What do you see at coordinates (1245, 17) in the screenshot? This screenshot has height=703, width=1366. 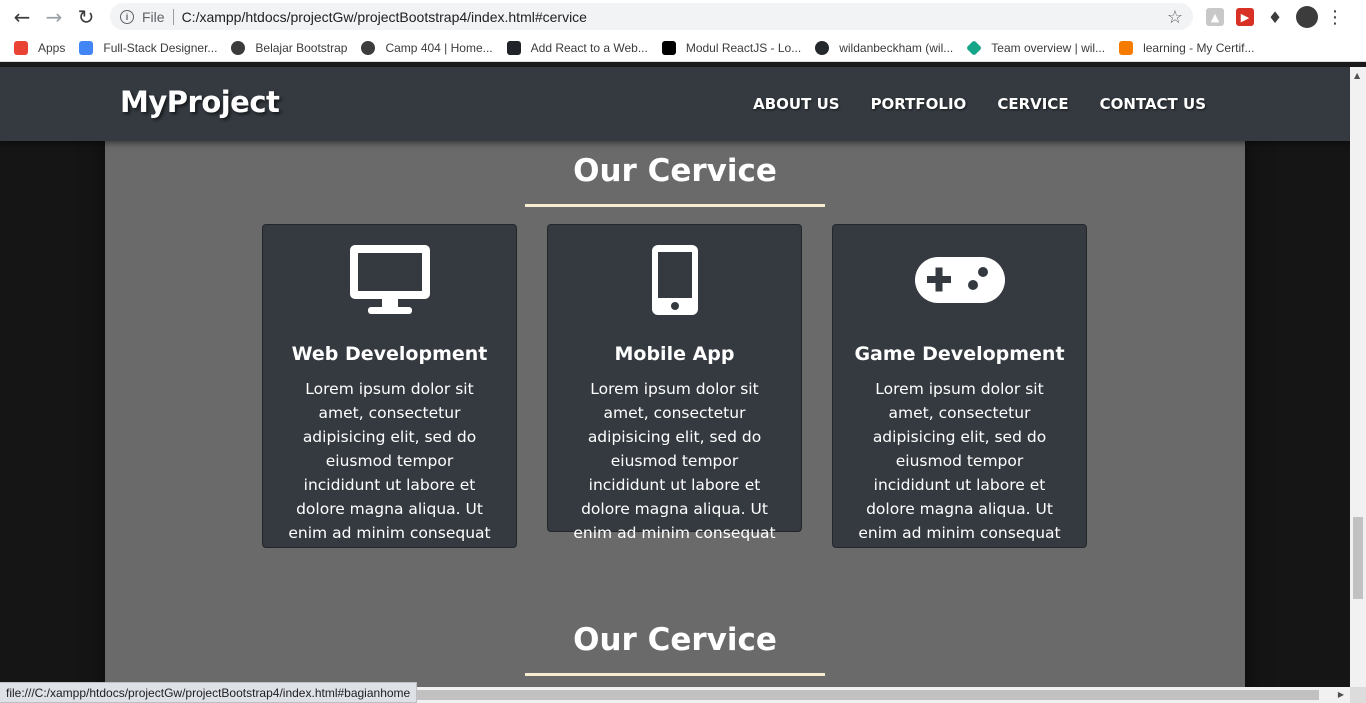 I see `video-extension-icon: ▶` at bounding box center [1245, 17].